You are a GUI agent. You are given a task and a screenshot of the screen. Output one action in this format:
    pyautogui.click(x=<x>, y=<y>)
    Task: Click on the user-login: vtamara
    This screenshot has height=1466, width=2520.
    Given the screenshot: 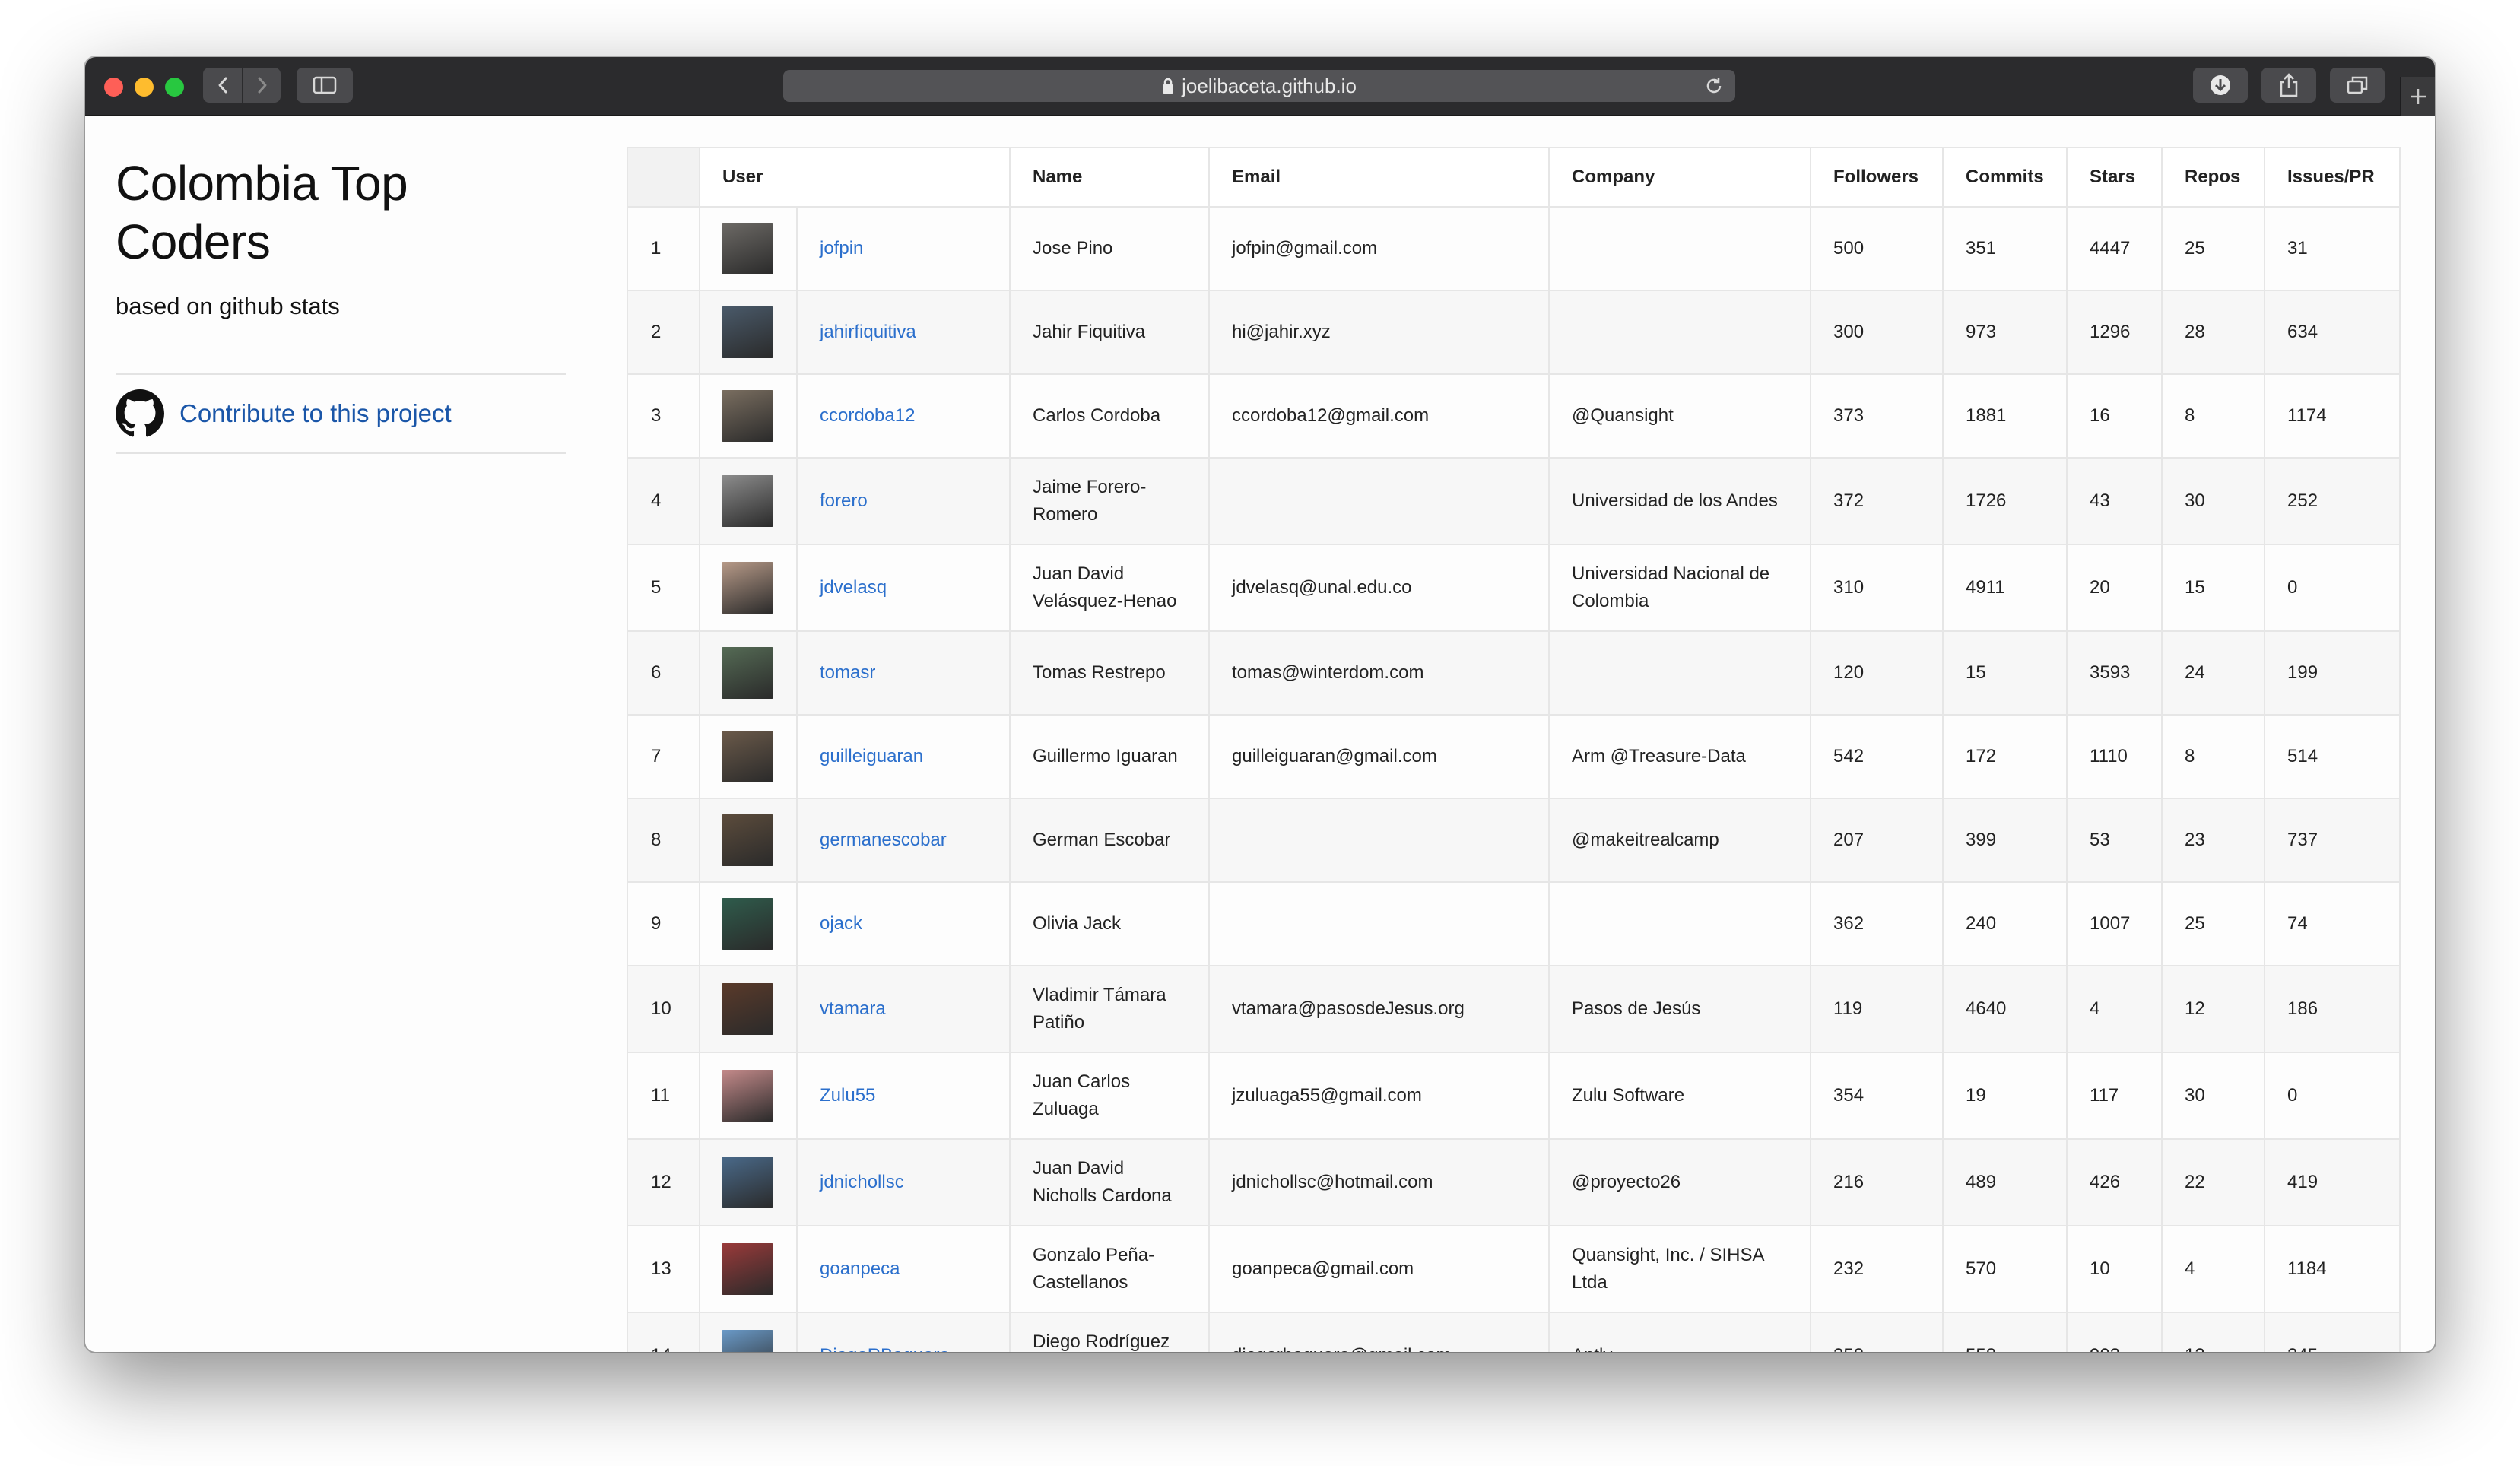 What is the action you would take?
    pyautogui.click(x=903, y=1009)
    